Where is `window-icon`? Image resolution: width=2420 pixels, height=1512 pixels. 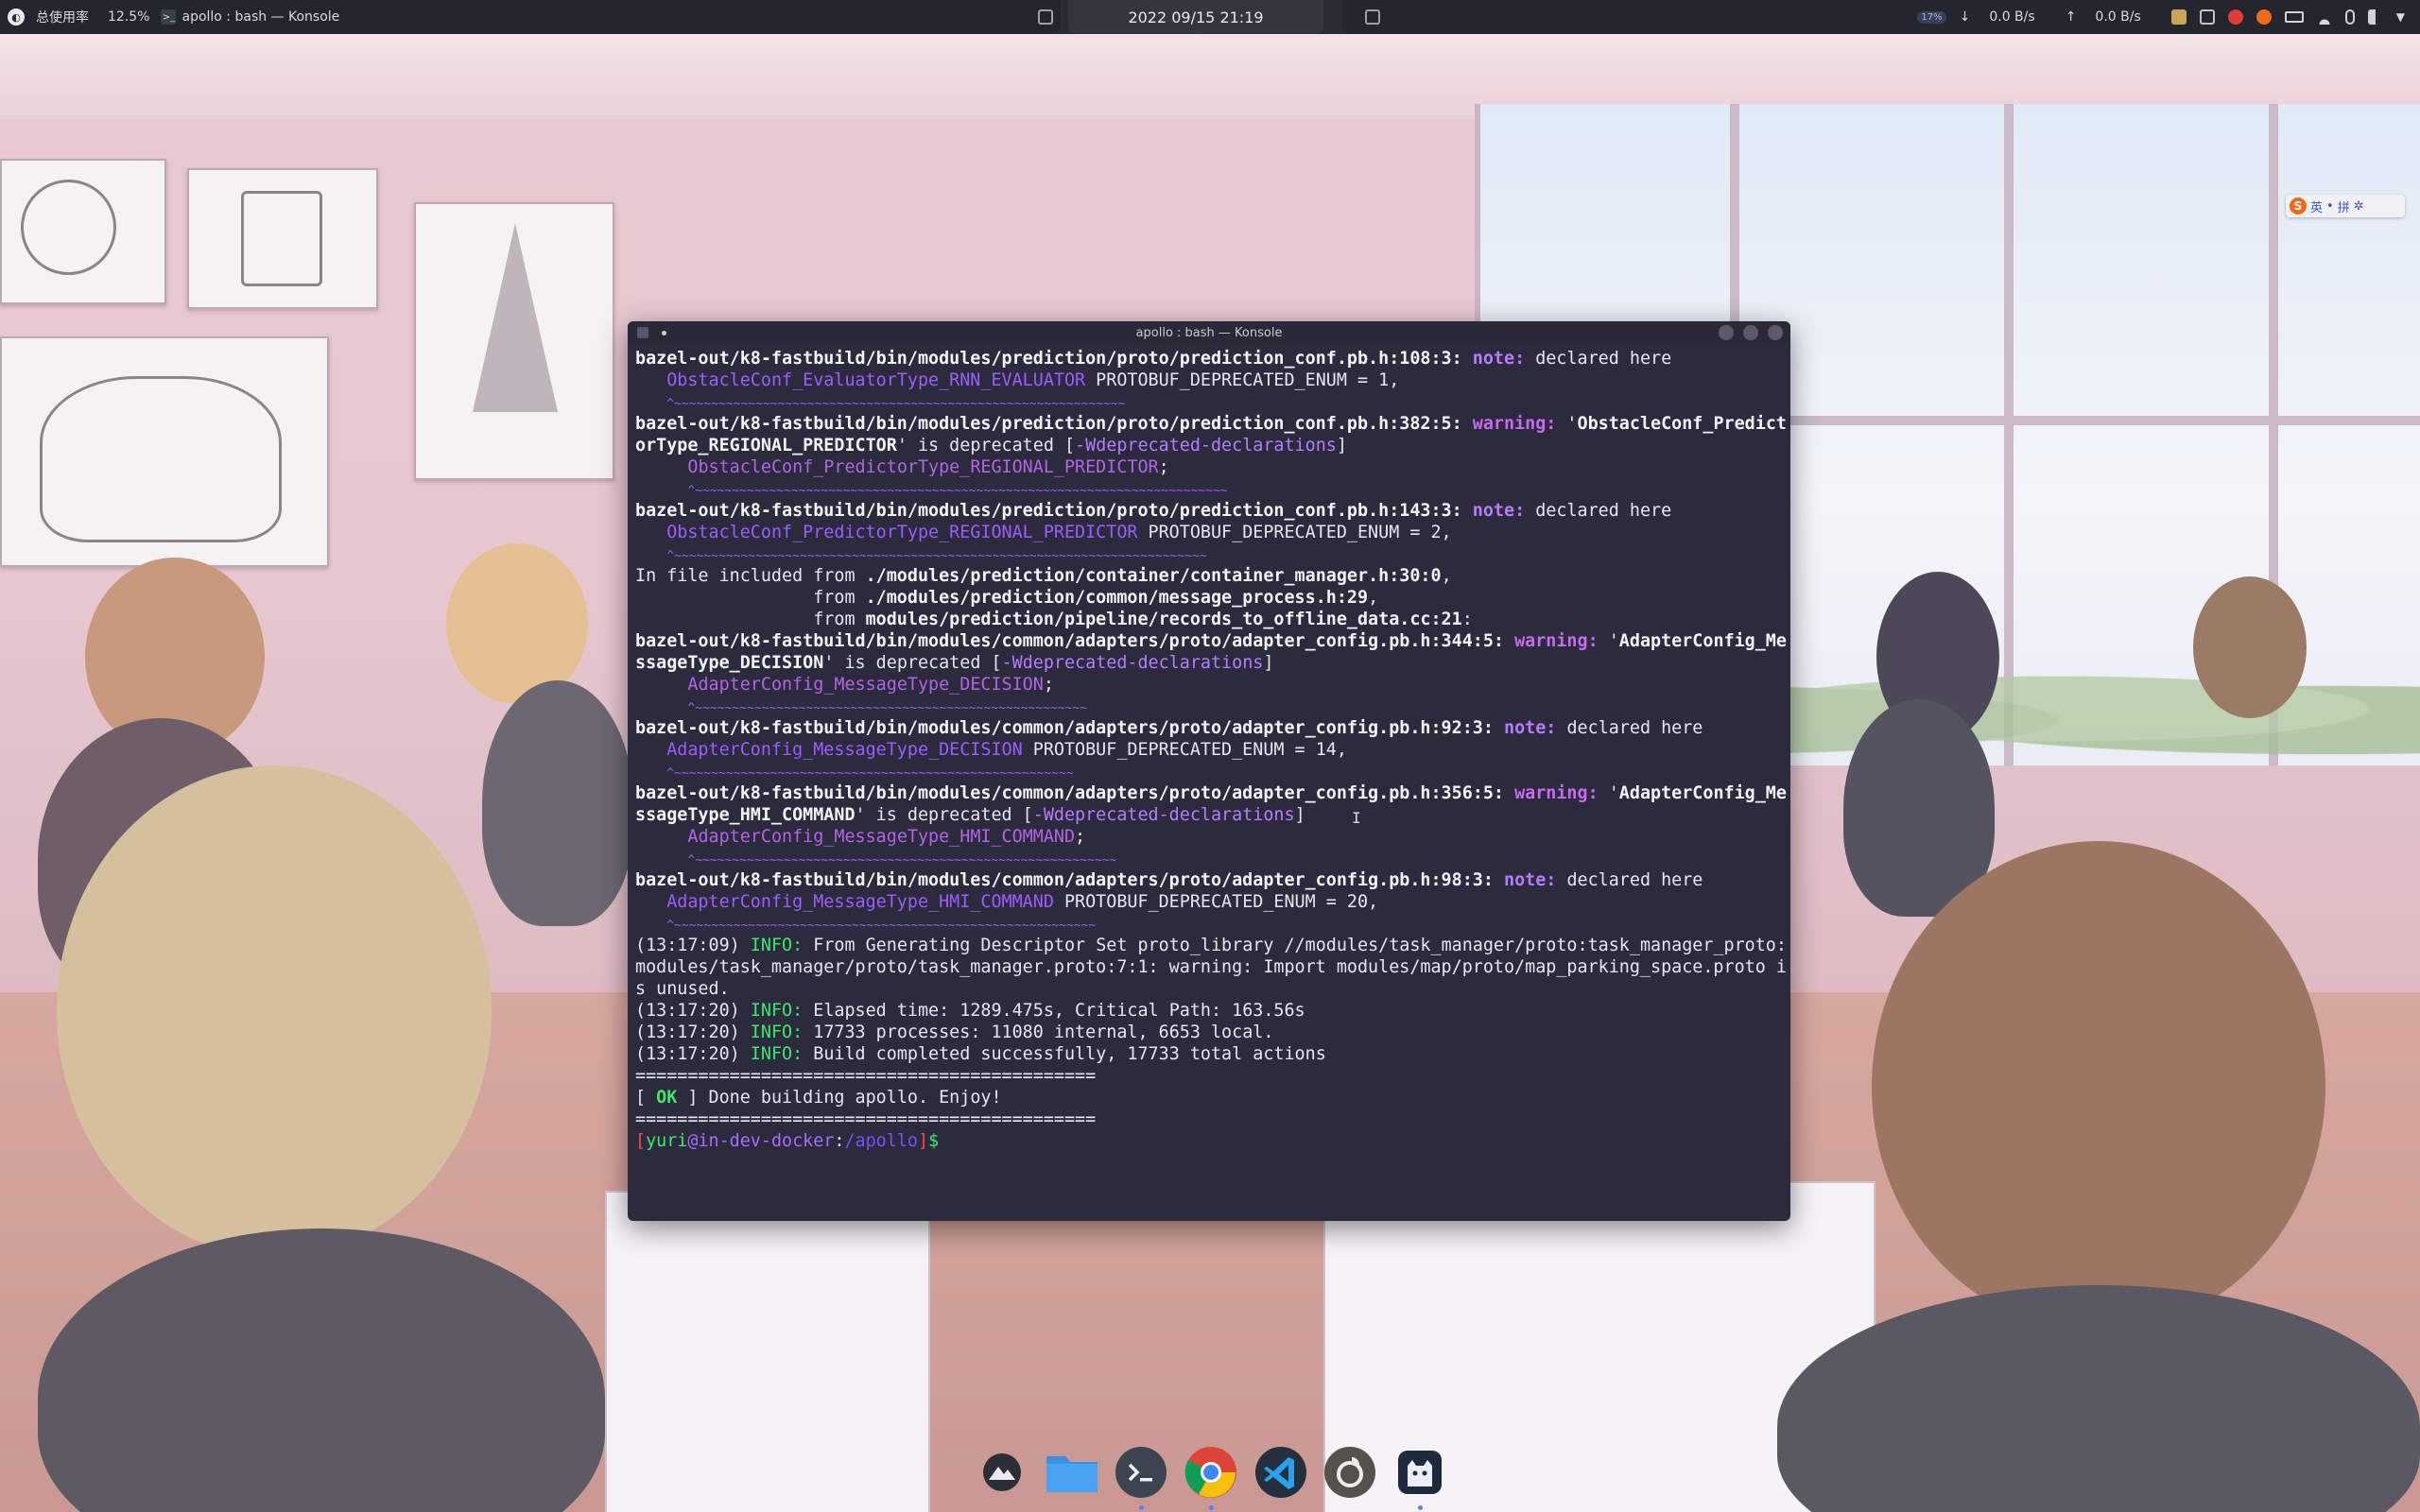 window-icon is located at coordinates (2207, 17).